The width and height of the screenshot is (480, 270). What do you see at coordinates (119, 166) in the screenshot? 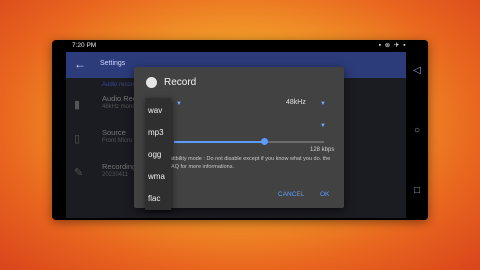
I see `settings-item-title: Recording` at bounding box center [119, 166].